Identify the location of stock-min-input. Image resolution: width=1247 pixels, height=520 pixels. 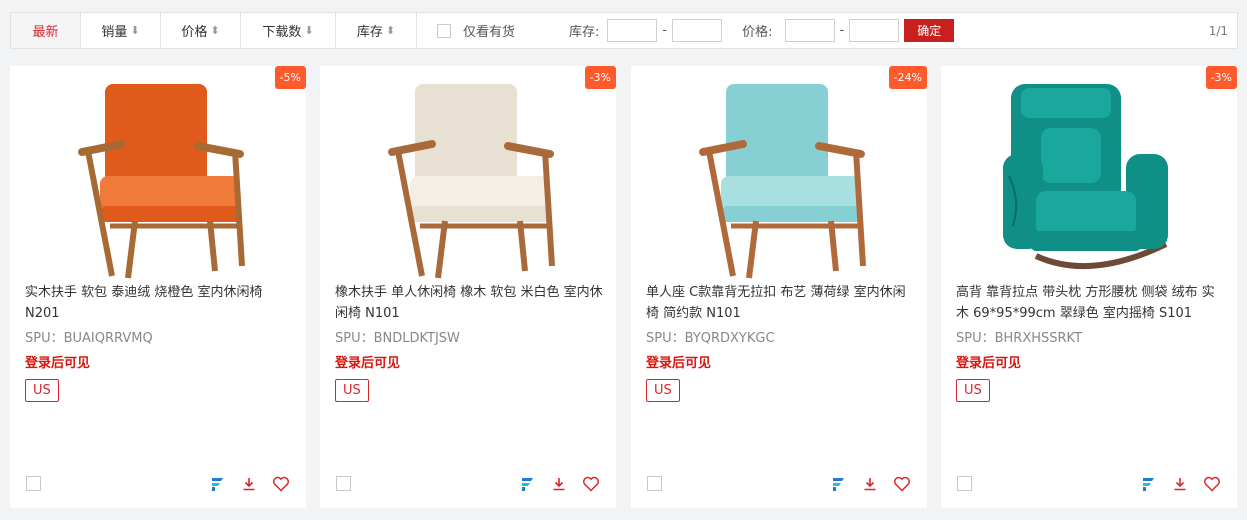
(632, 30).